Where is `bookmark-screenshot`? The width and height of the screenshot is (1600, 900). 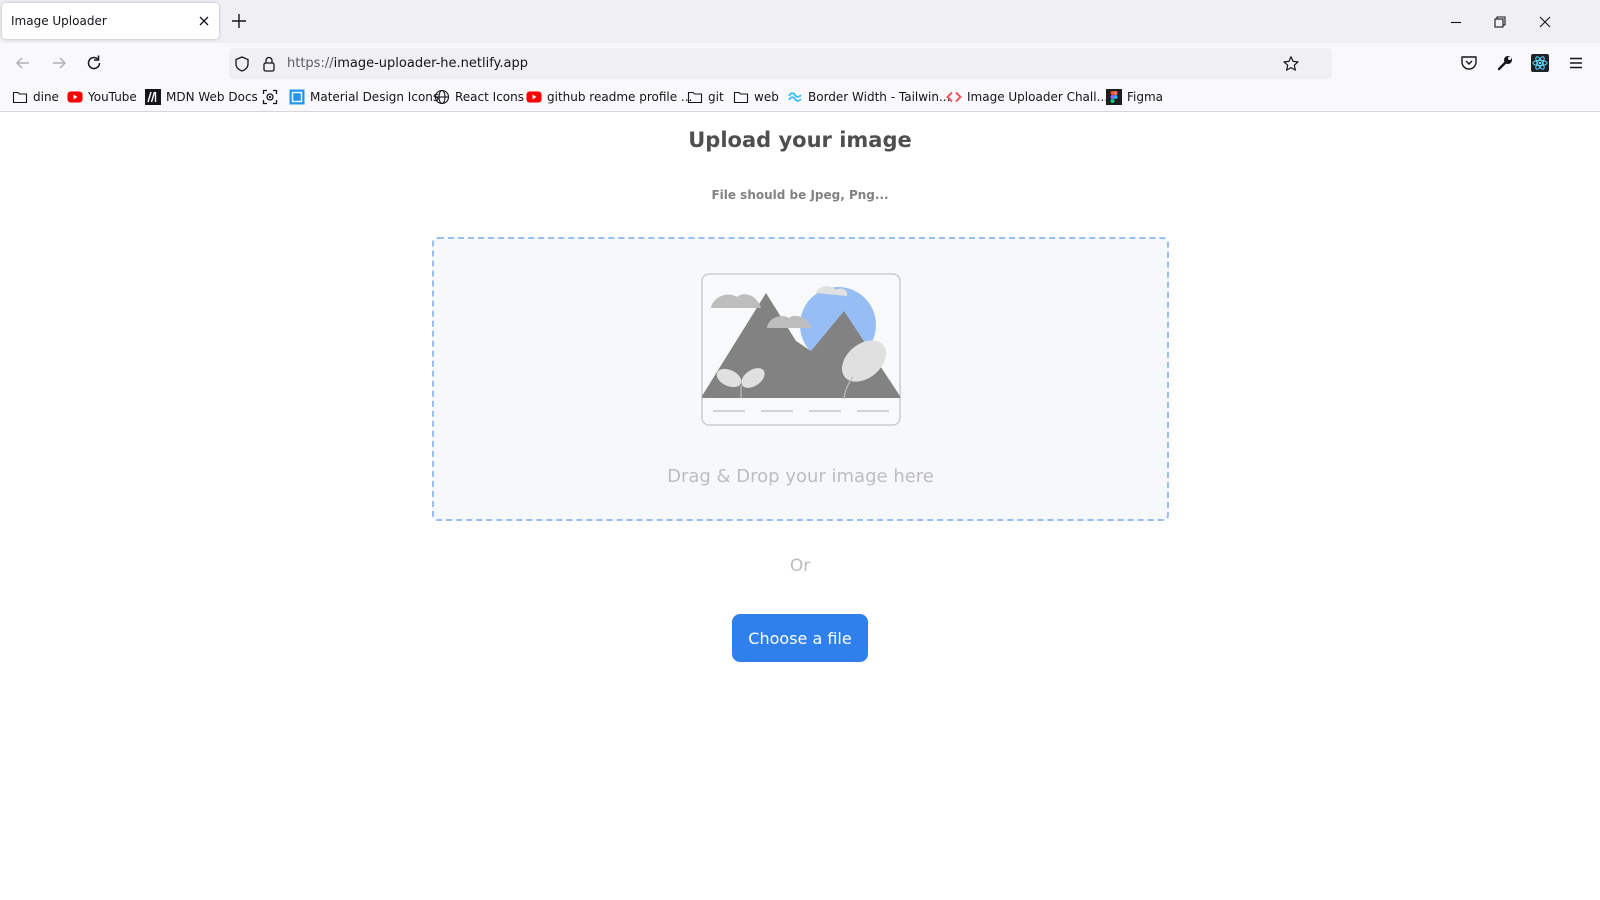 bookmark-screenshot is located at coordinates (272, 97).